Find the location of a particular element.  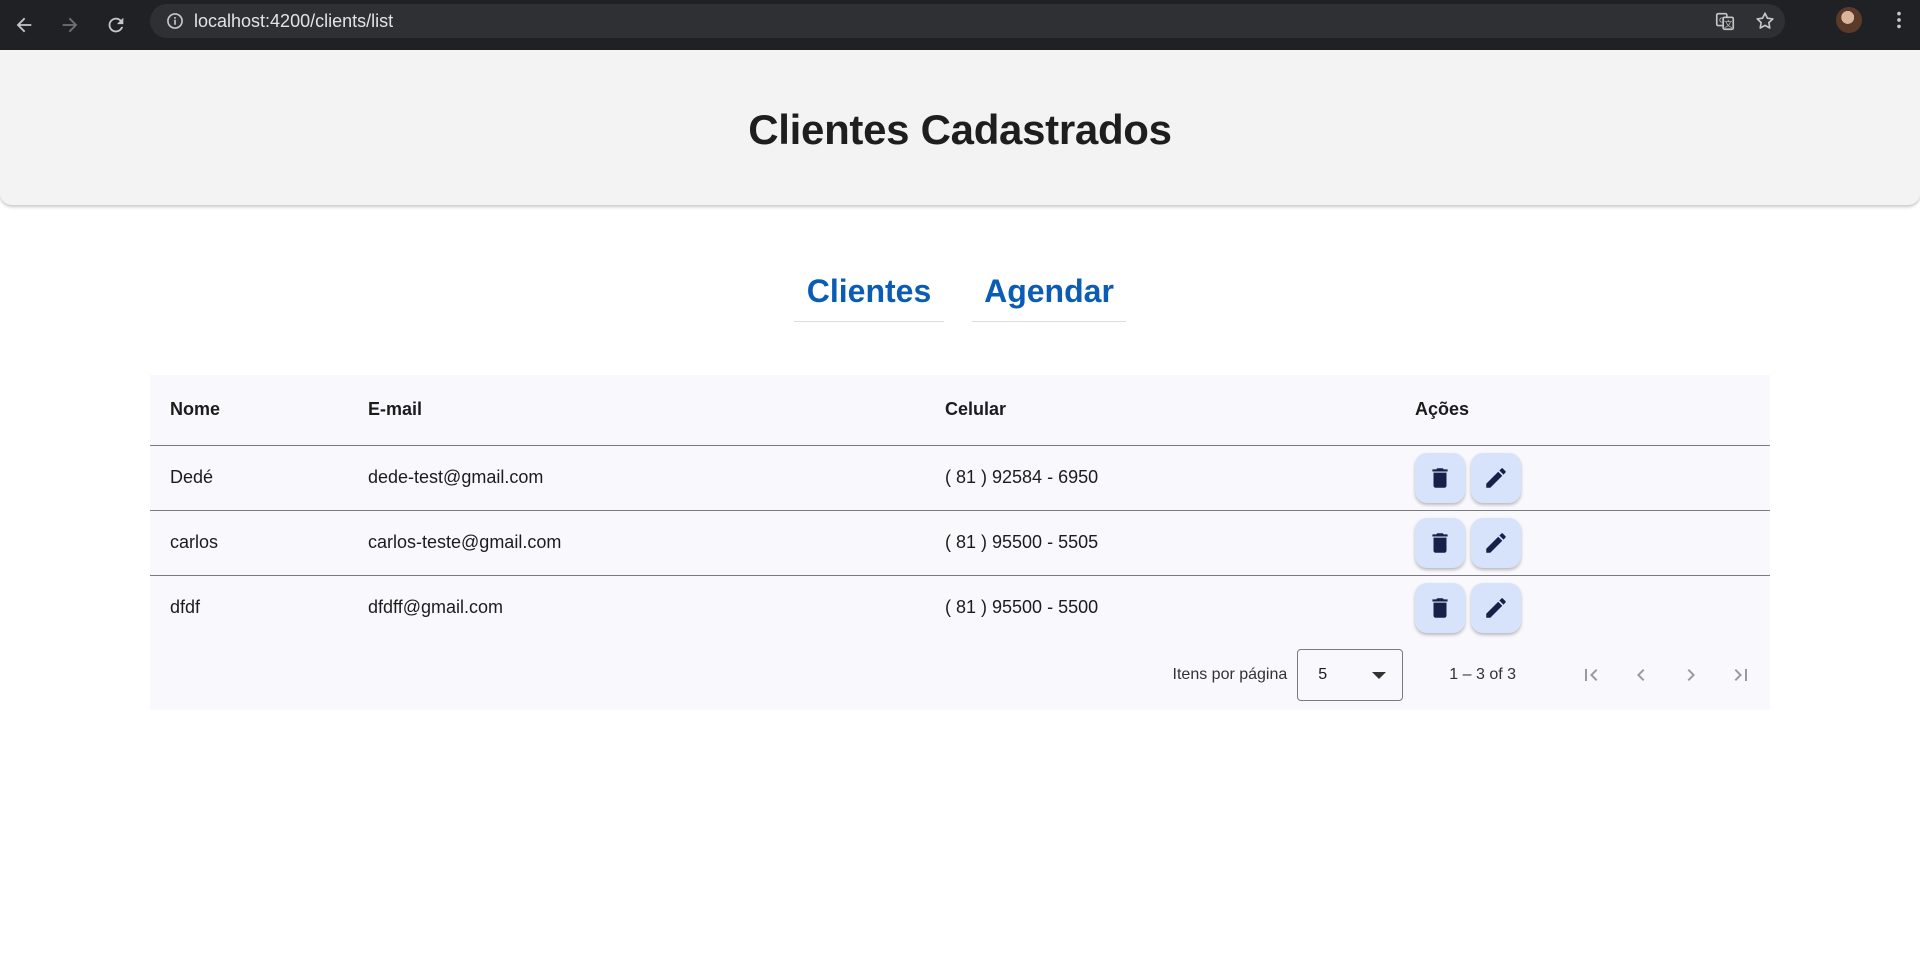

paginator: Itens por página 5 1 – 3 of 3 is located at coordinates (960, 675).